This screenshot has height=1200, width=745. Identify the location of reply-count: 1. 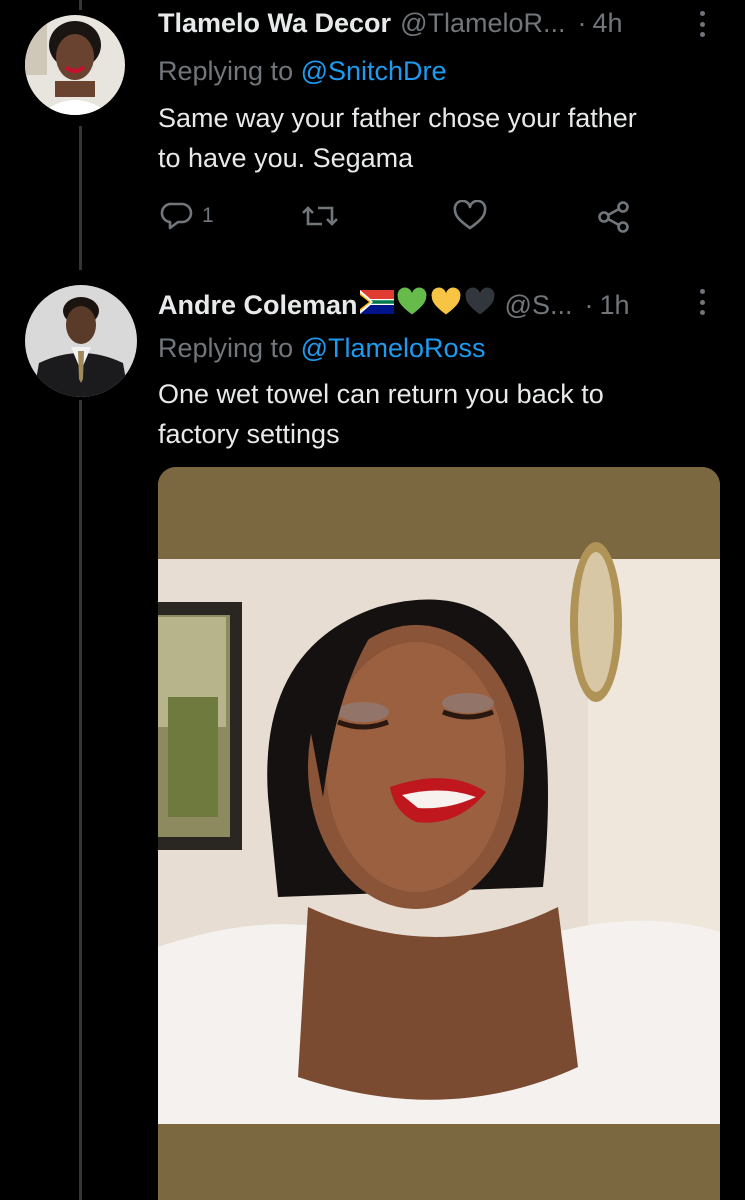
(208, 215).